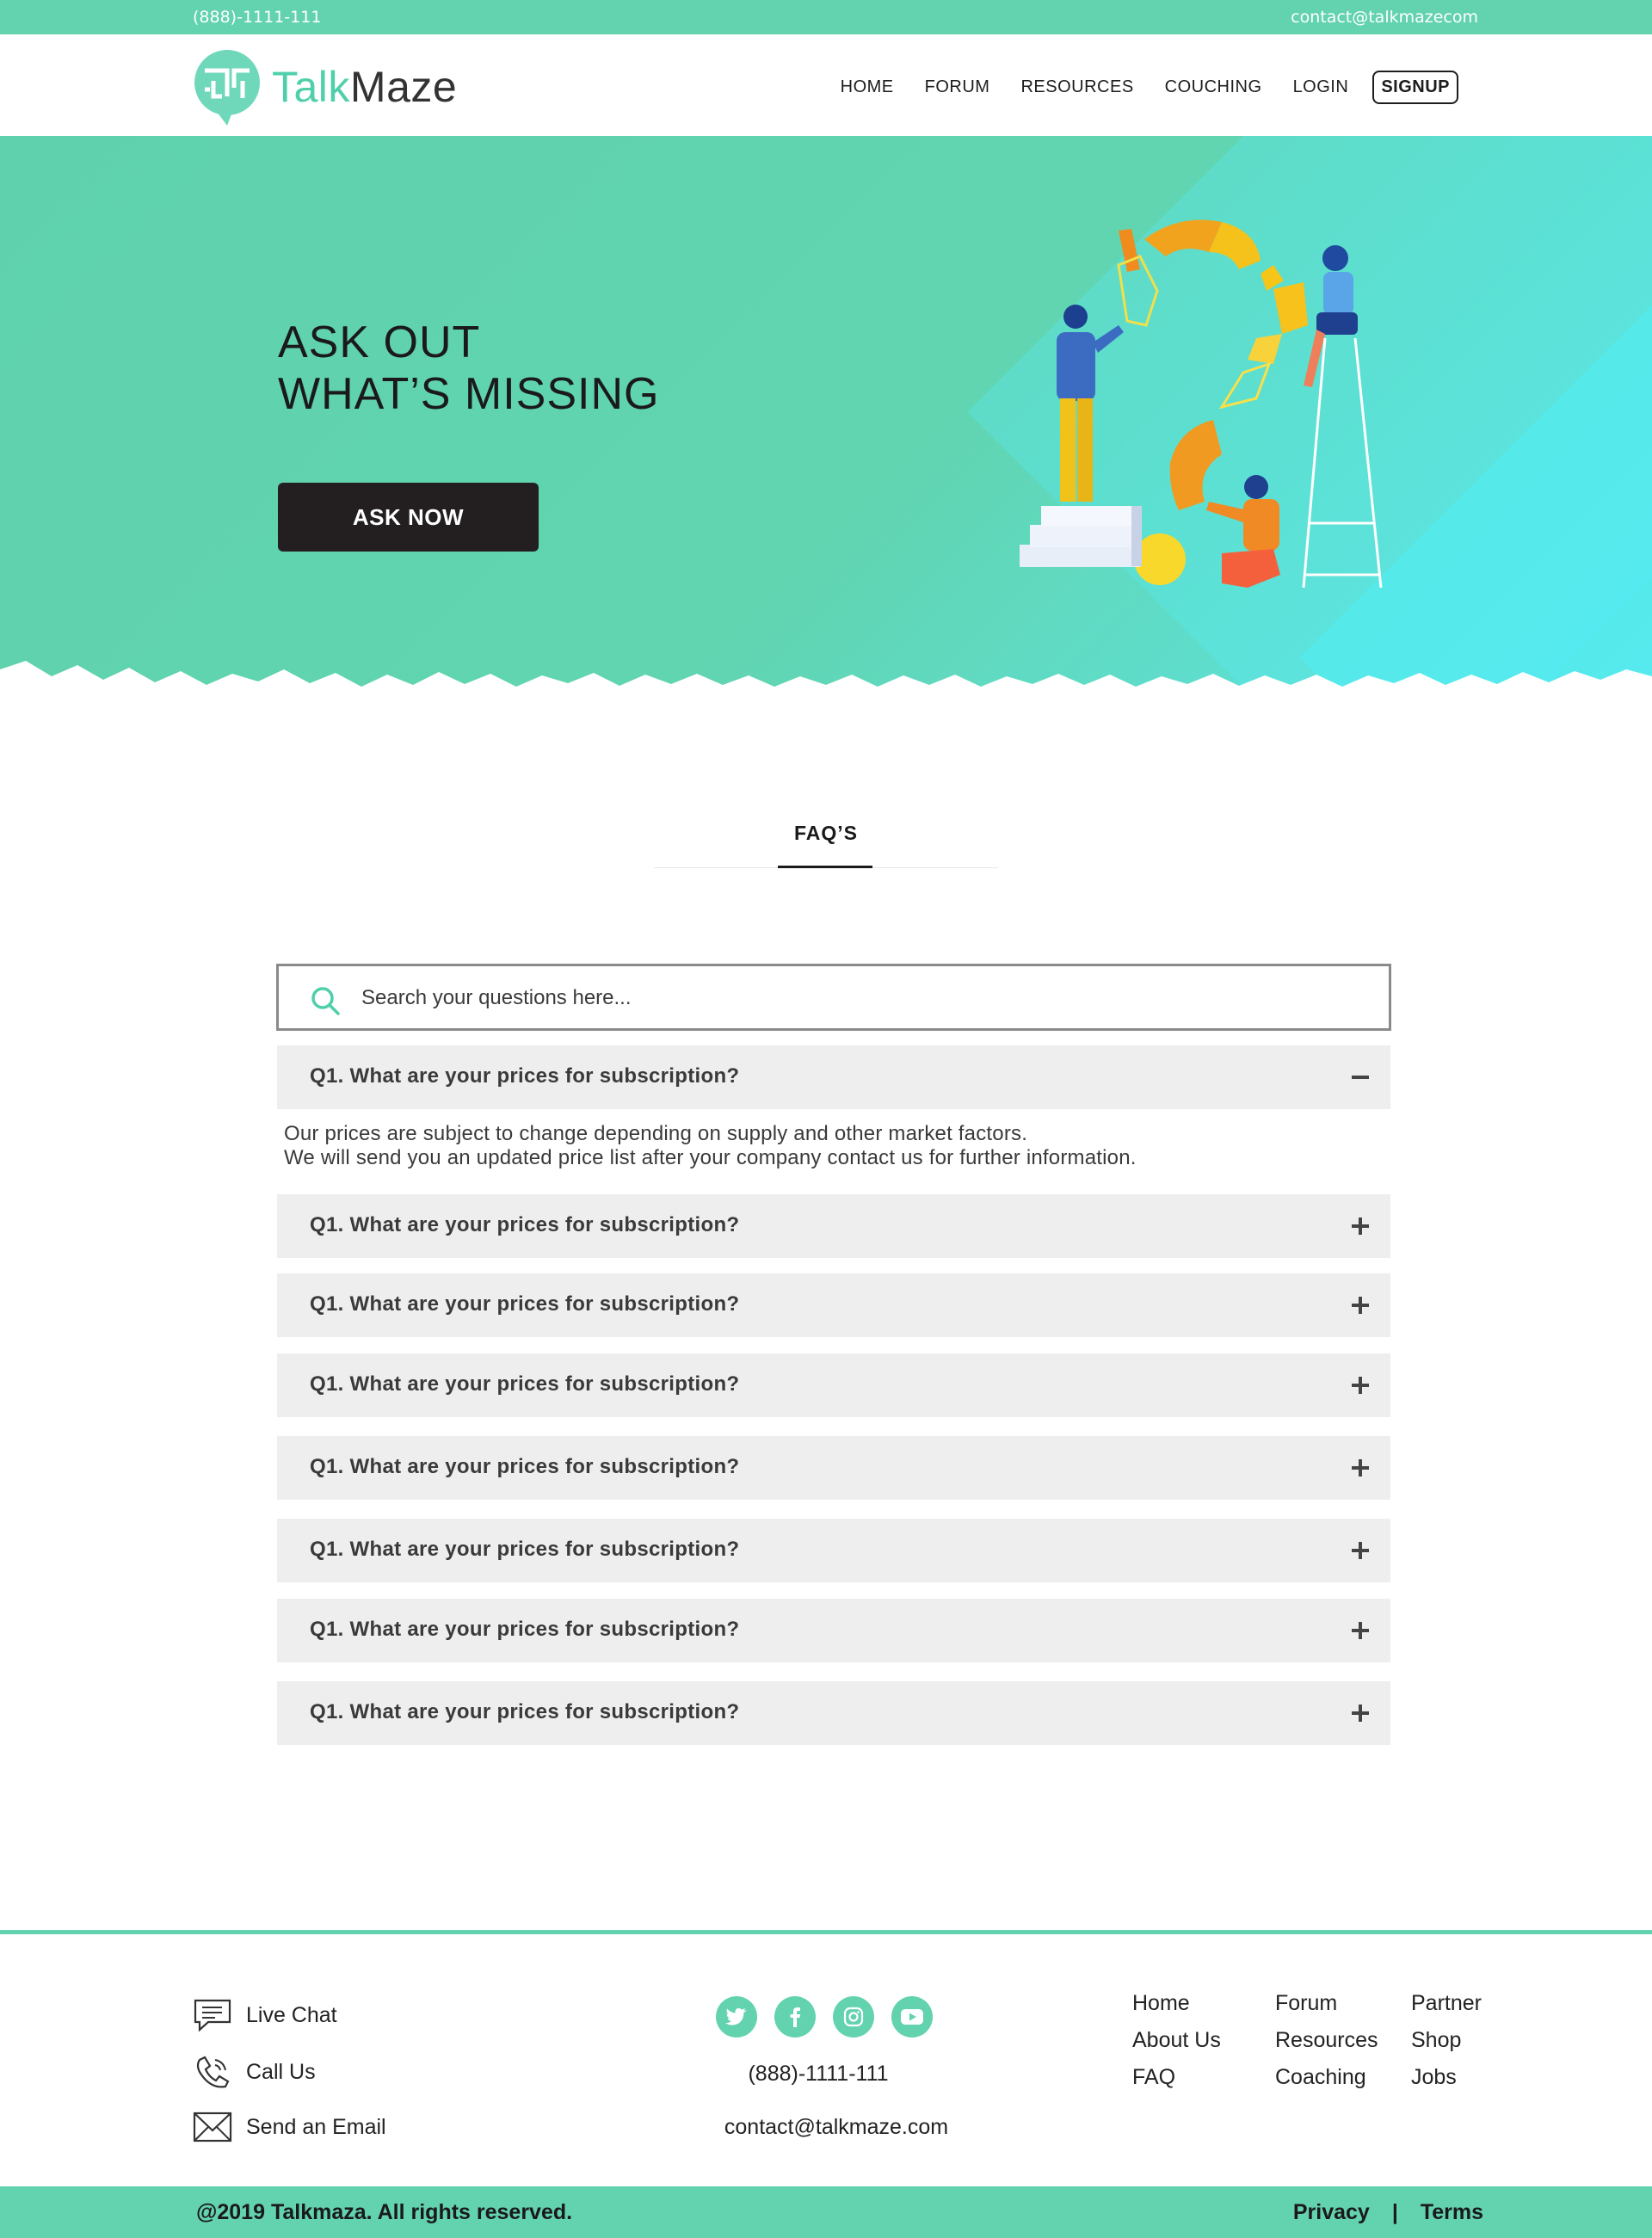 This screenshot has width=1652, height=2238. Describe the element at coordinates (227, 88) in the screenshot. I see `logo-icon` at that location.